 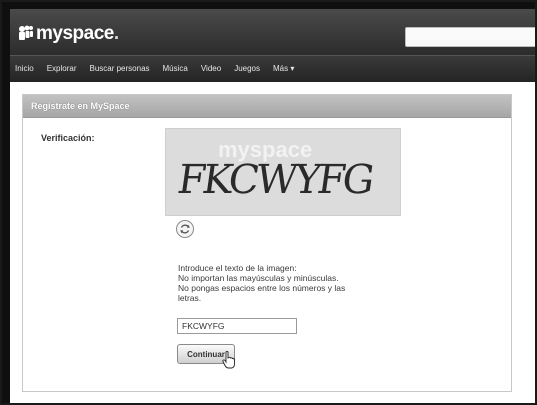 I want to click on captcha-text: FKCWYFG, so click(x=274, y=180).